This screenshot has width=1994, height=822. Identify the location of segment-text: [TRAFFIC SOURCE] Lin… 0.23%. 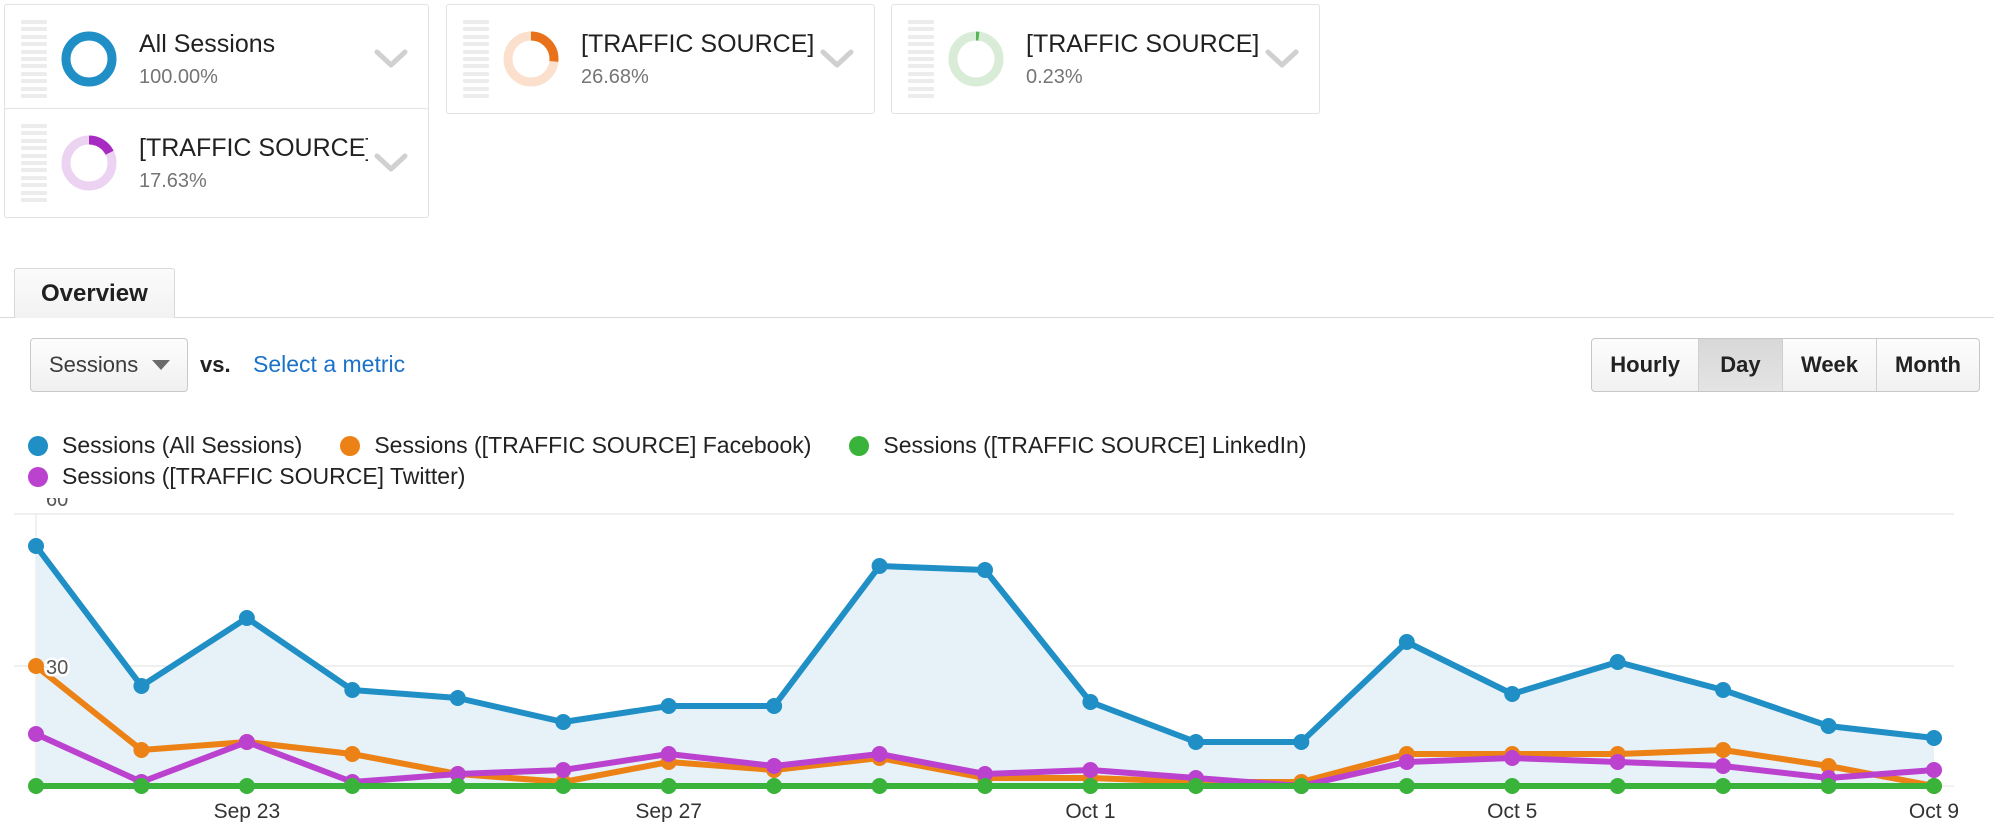
(1142, 59).